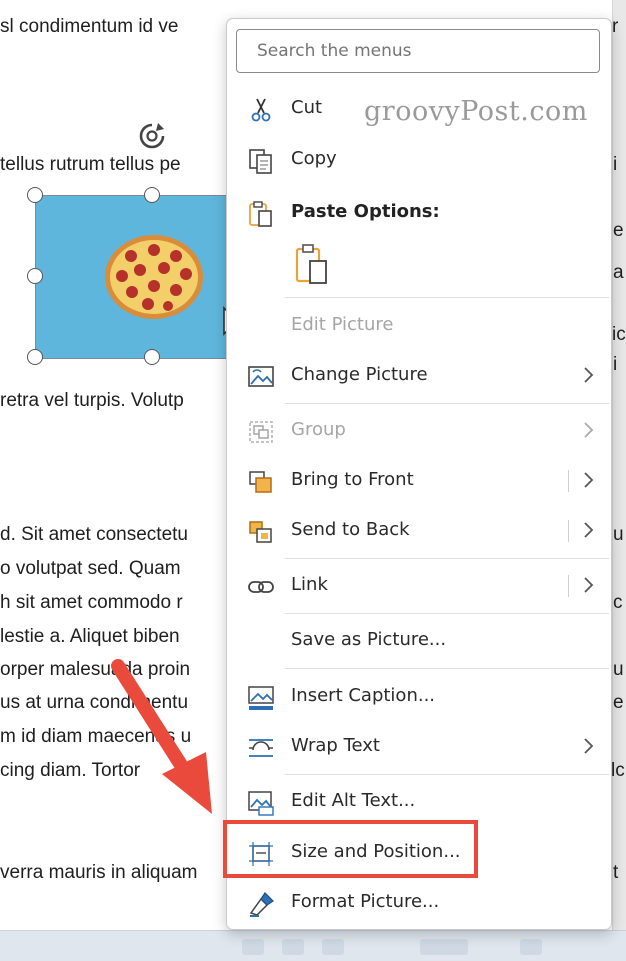  I want to click on doc-line: lestie a. Aliquet biben, so click(90, 636).